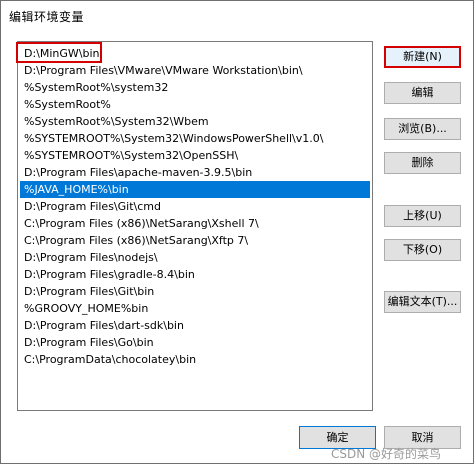 The width and height of the screenshot is (474, 464). Describe the element at coordinates (195, 342) in the screenshot. I see `path-list-item: D:\Program Files\Go\bin` at that location.